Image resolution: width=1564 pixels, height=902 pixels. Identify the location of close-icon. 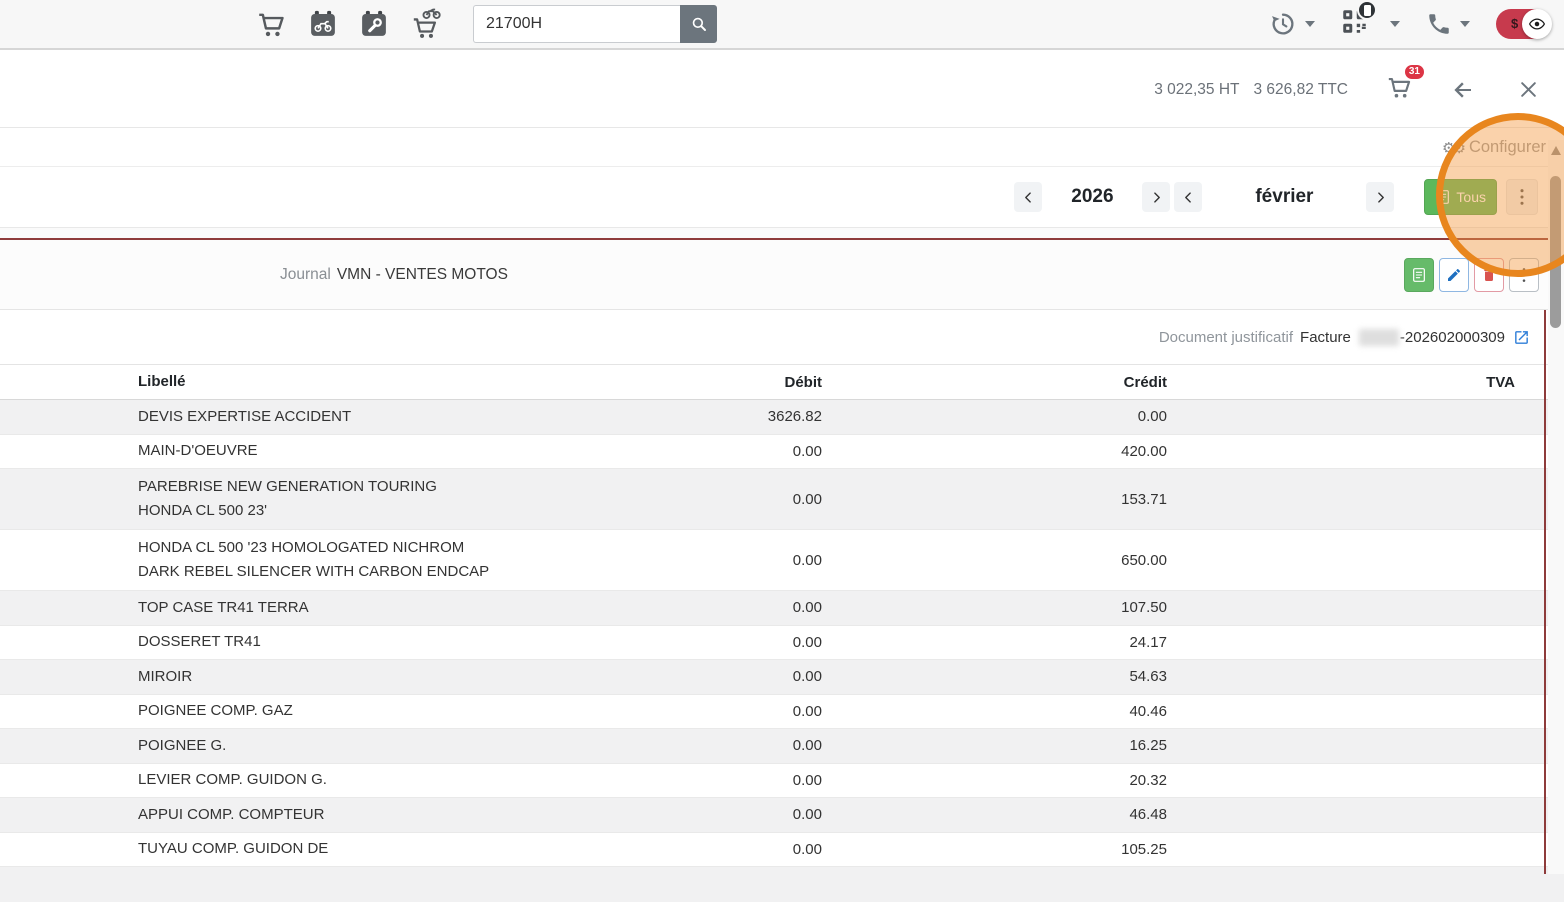
(1528, 89).